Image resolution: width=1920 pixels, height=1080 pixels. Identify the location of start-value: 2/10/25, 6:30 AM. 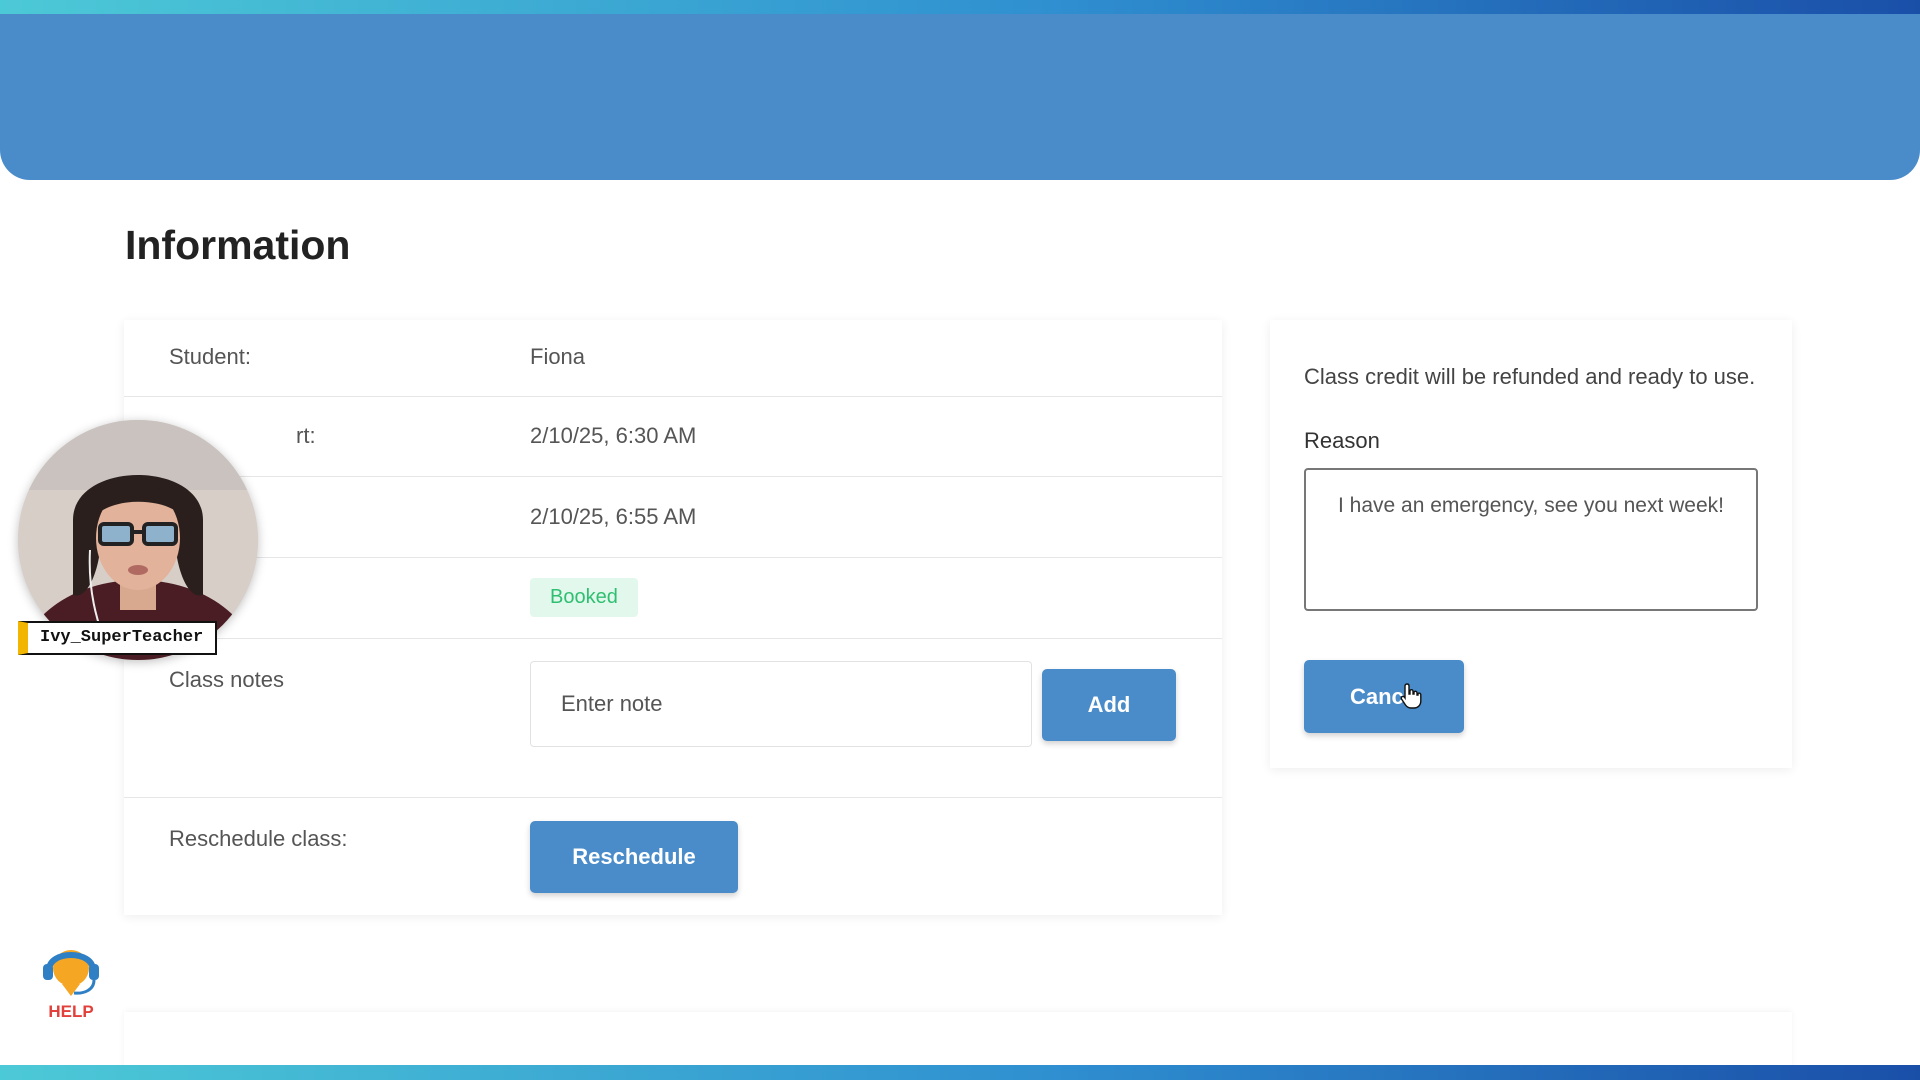
(613, 435).